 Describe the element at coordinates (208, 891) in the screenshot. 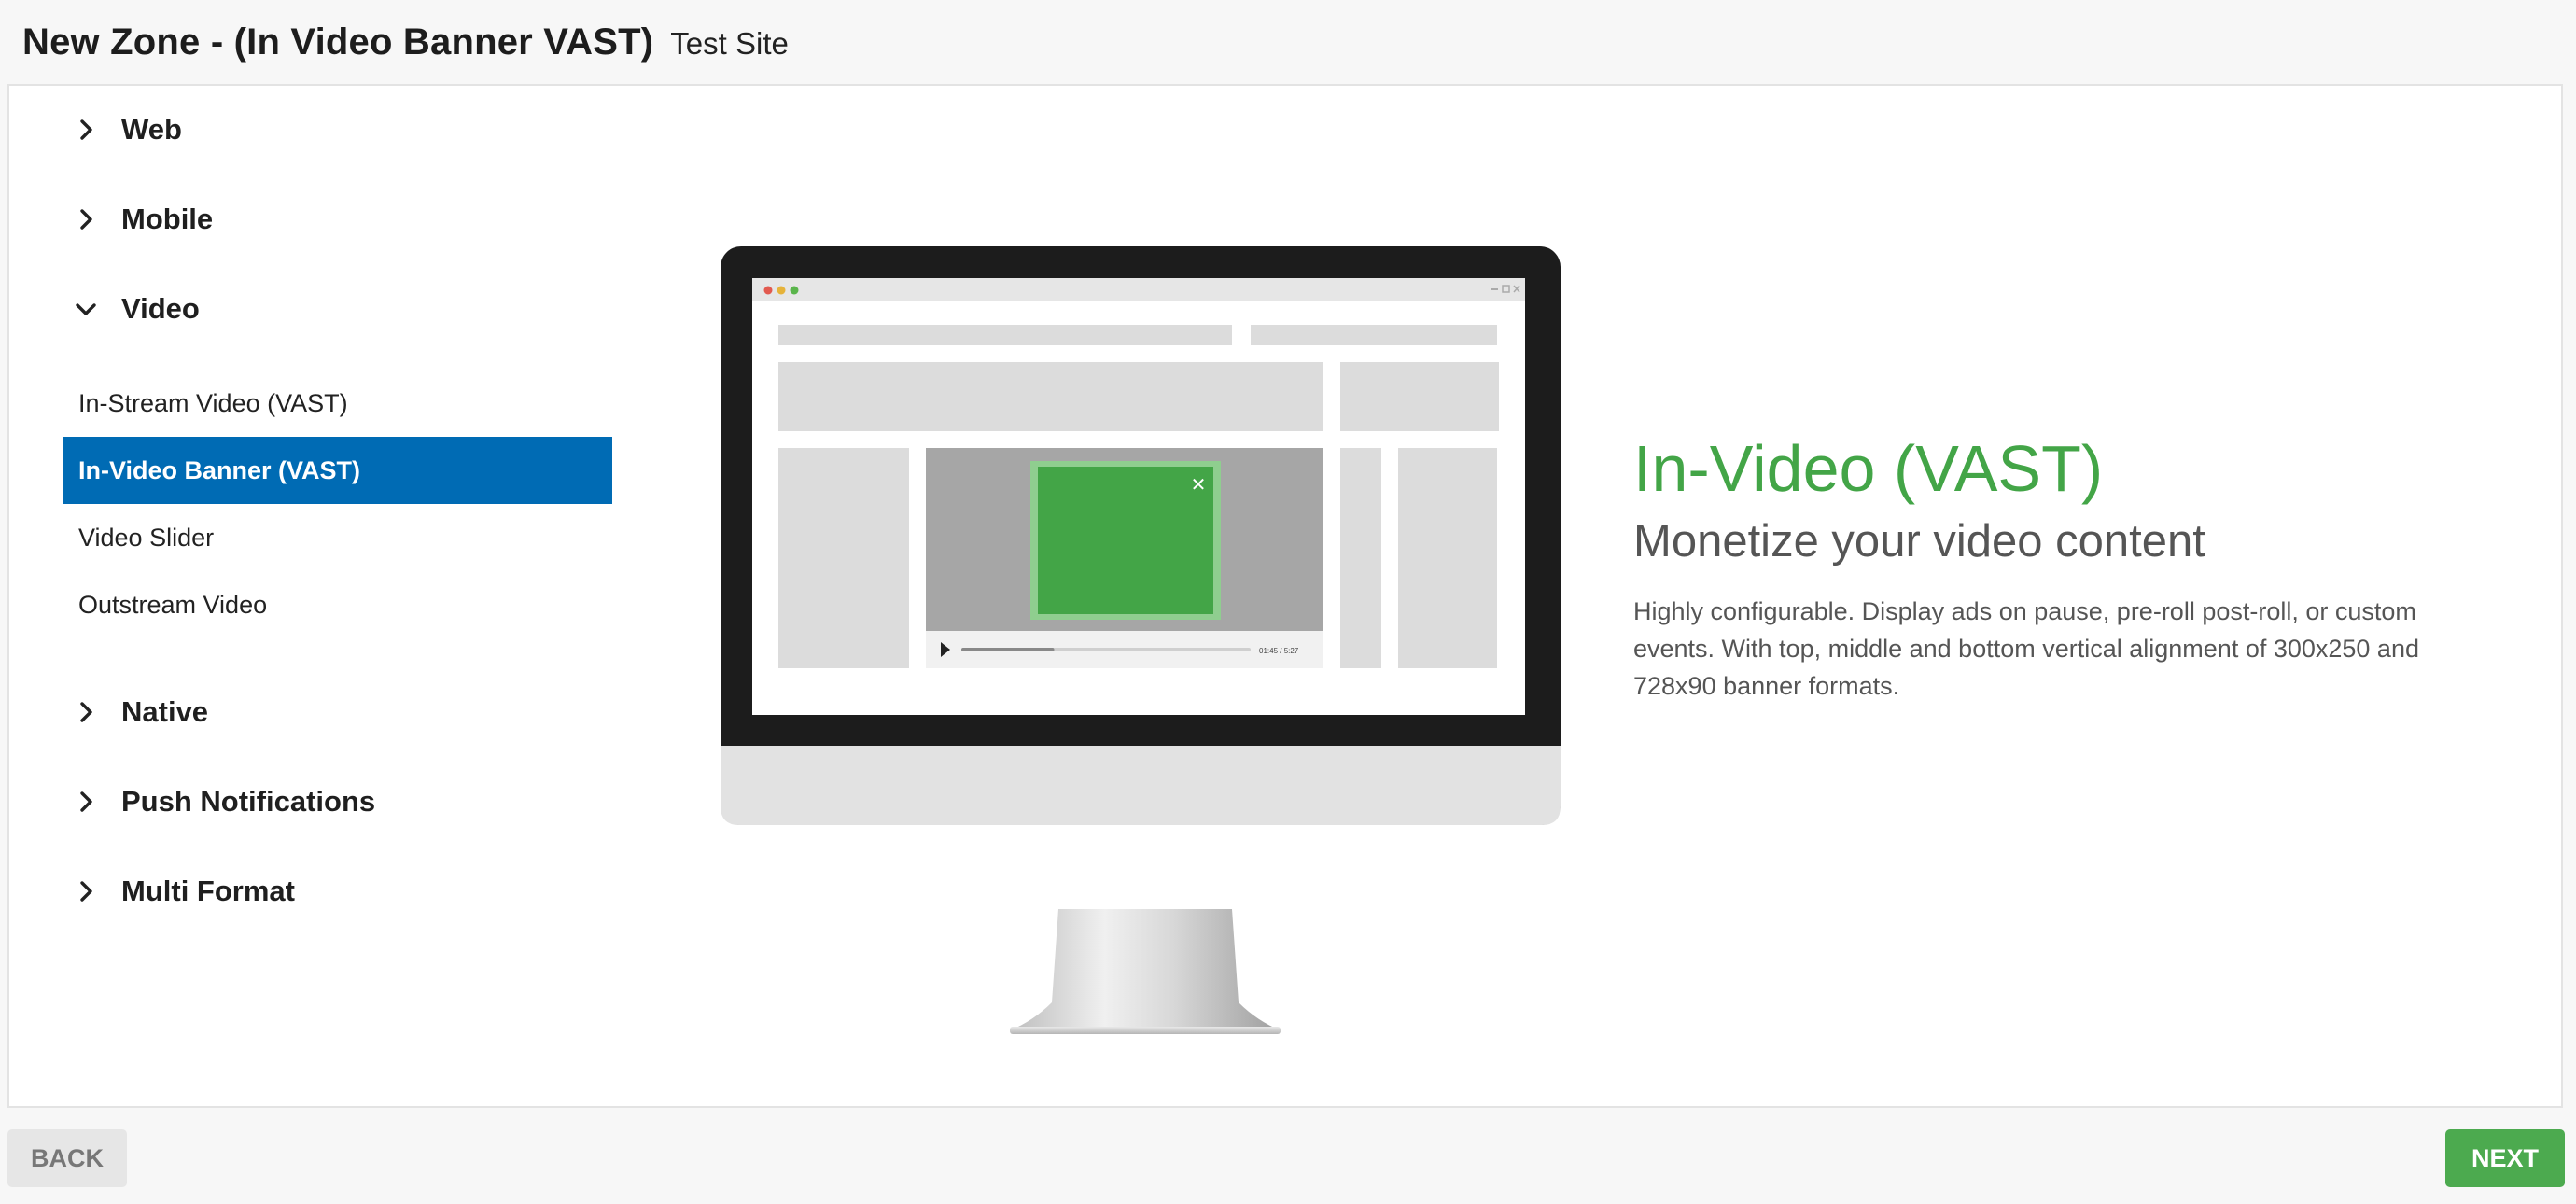

I see `category-label: Multi Format` at that location.